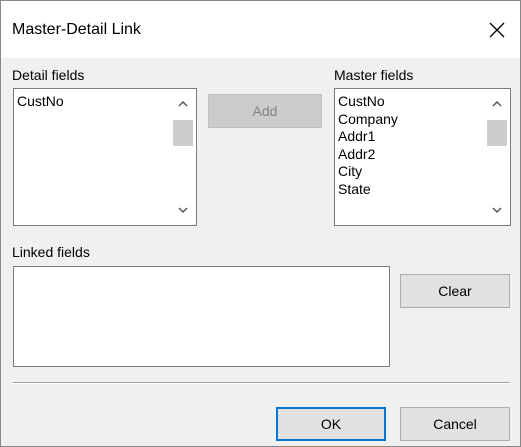  I want to click on master-scroll-thumb, so click(497, 133).